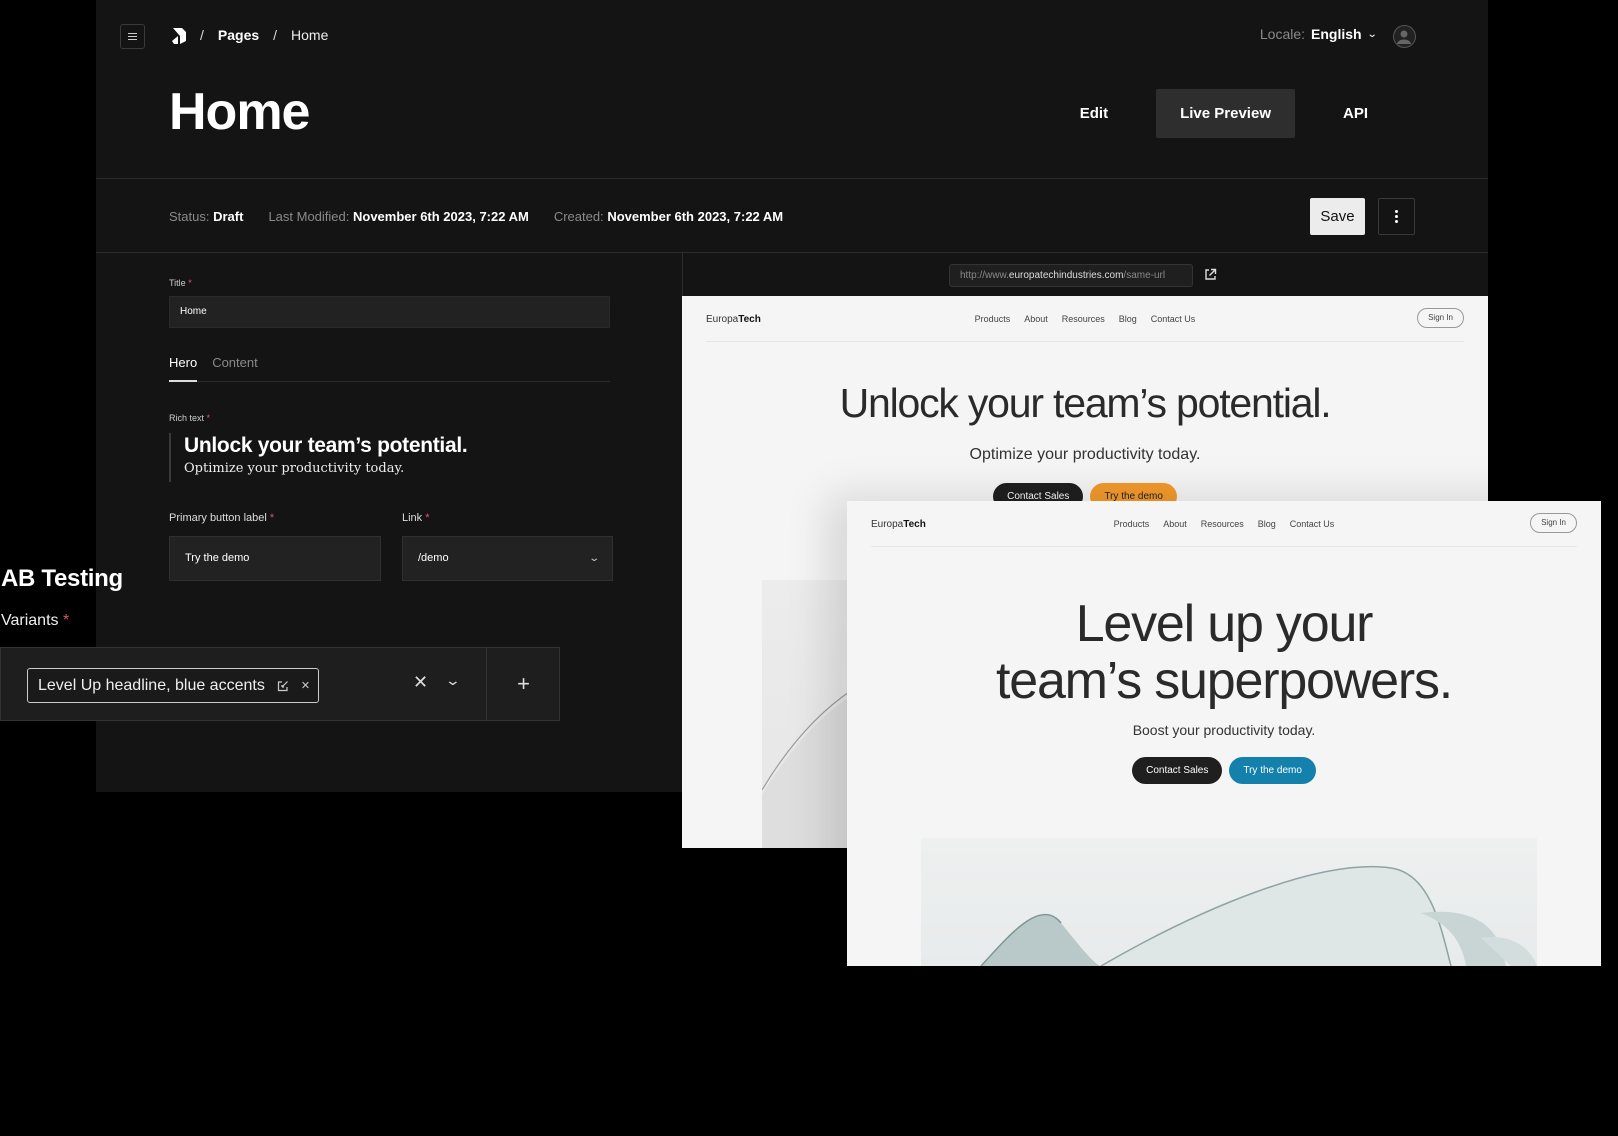  I want to click on hero-image, so click(1229, 902).